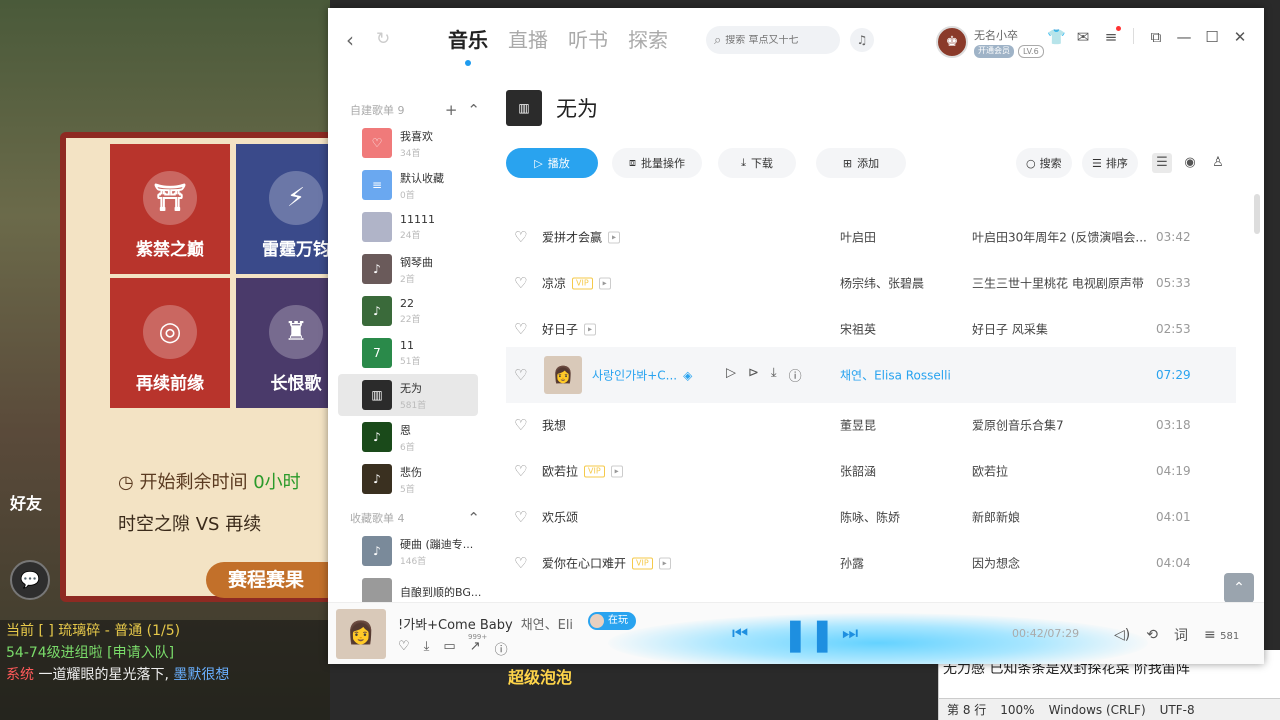 This screenshot has height=720, width=1280. What do you see at coordinates (408, 227) in the screenshot?
I see `sidebar-item-playlist: 11111 24首` at bounding box center [408, 227].